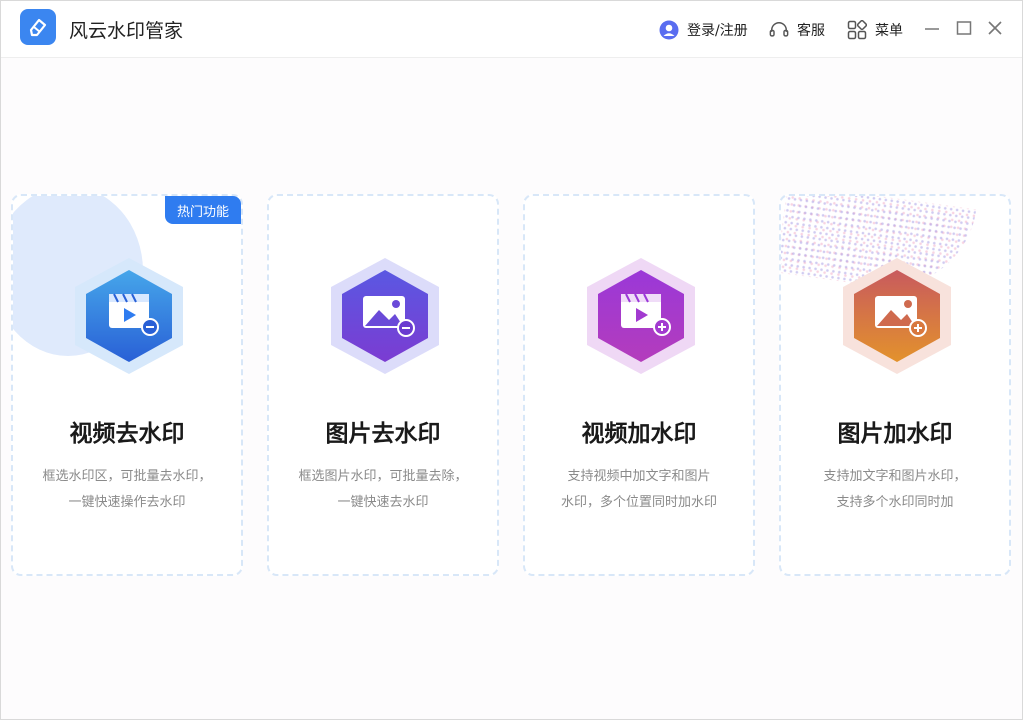 This screenshot has width=1023, height=720. Describe the element at coordinates (779, 30) in the screenshot. I see `headset-icon` at that location.